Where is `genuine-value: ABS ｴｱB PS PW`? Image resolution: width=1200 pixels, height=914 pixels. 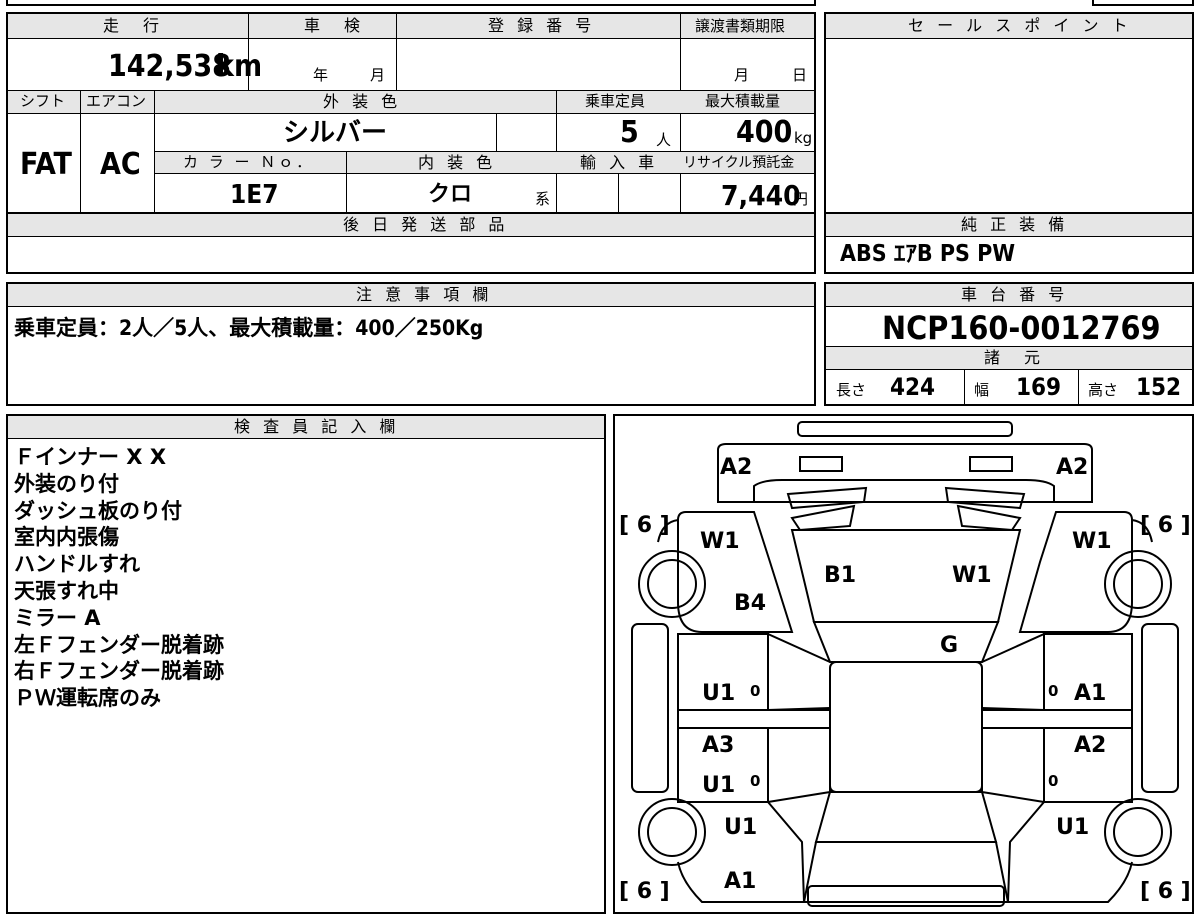 genuine-value: ABS ｴｱB PS PW is located at coordinates (928, 254).